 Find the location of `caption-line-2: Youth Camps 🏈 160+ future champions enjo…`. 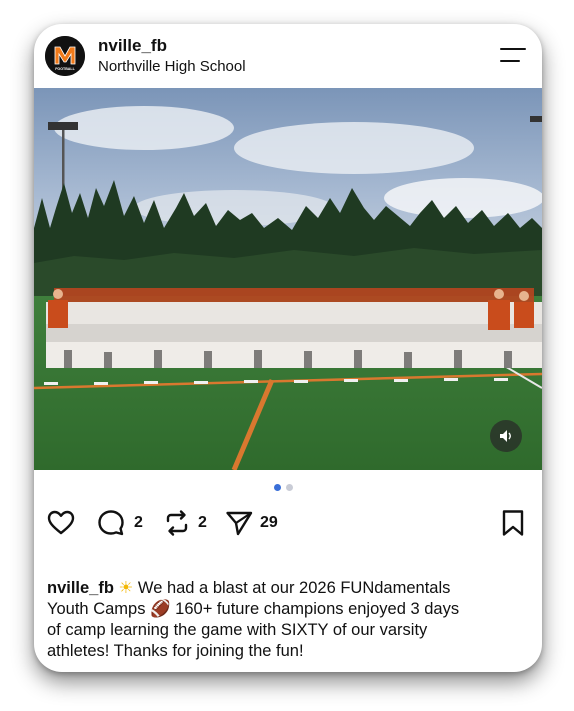

caption-line-2: Youth Camps 🏈 160+ future champions enjo… is located at coordinates (253, 609).